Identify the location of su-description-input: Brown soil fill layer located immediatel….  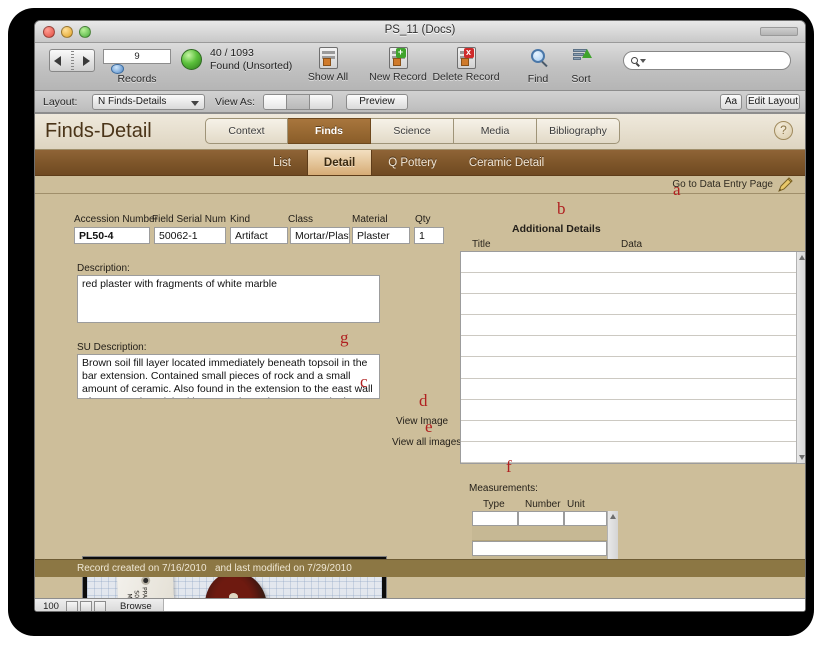
(228, 376).